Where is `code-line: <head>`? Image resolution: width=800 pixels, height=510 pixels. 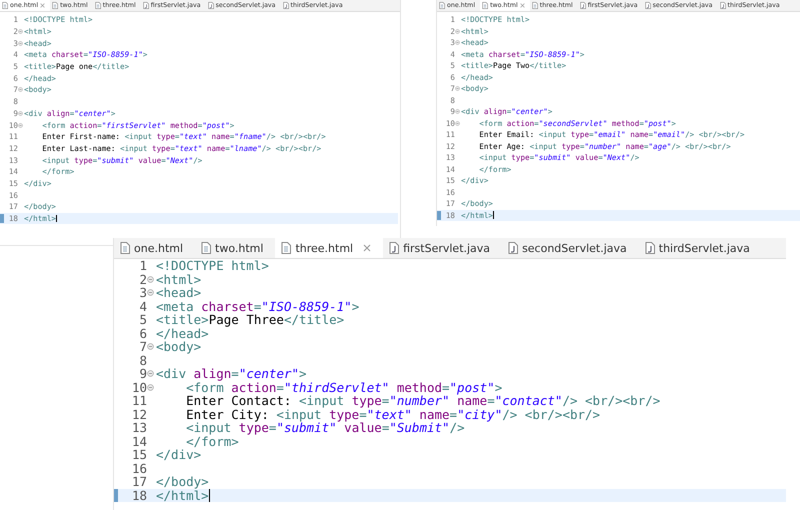 code-line: <head> is located at coordinates (179, 293).